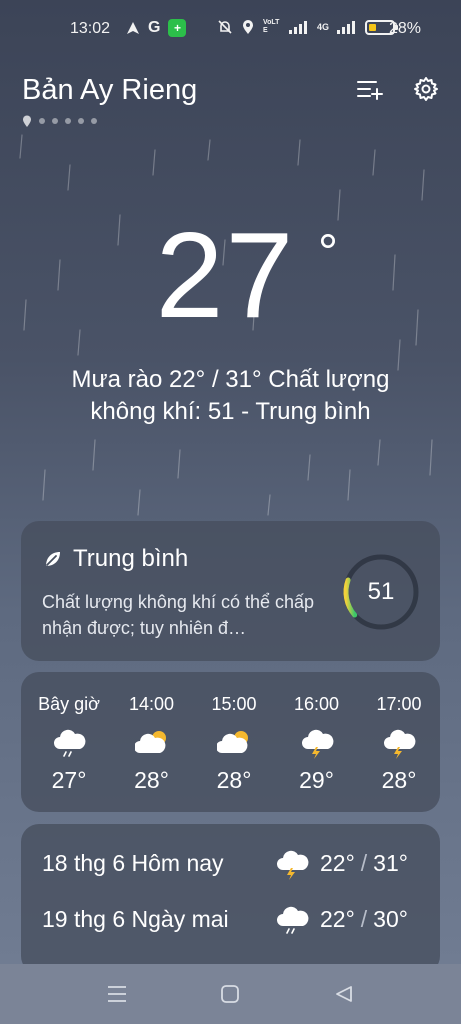 This screenshot has height=1024, width=461. I want to click on aqi-title-row: Trung bình, so click(115, 559).